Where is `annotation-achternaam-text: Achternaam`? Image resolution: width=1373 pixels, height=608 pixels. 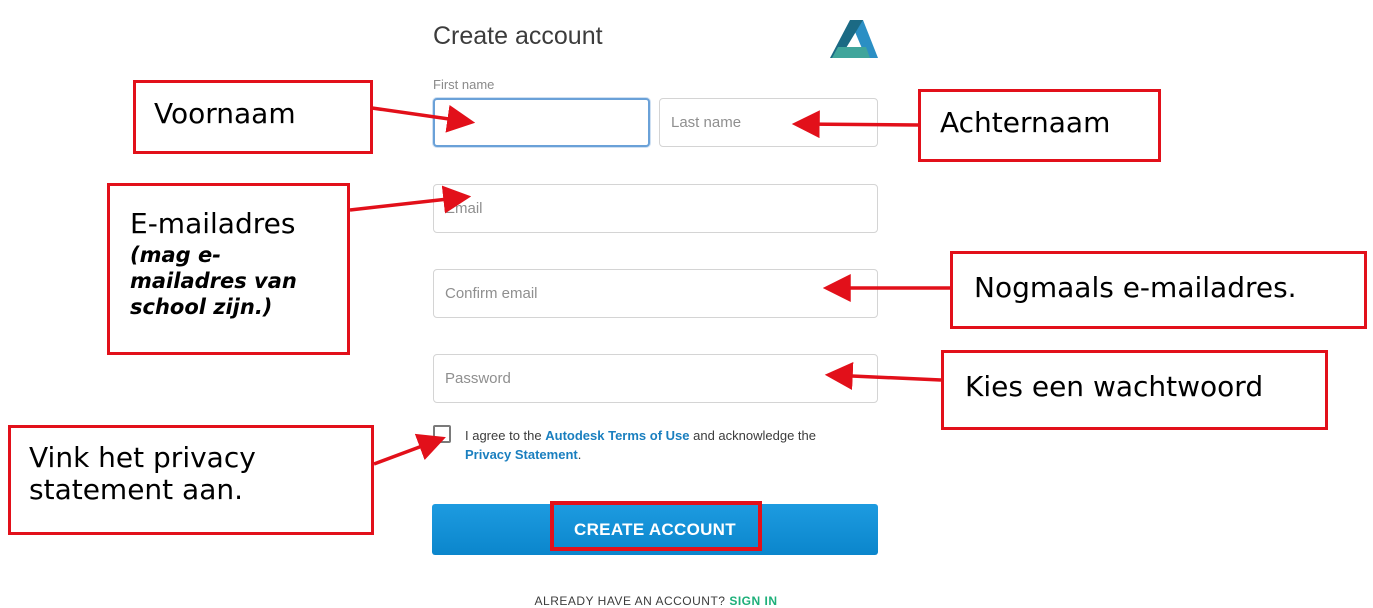 annotation-achternaam-text: Achternaam is located at coordinates (1025, 122).